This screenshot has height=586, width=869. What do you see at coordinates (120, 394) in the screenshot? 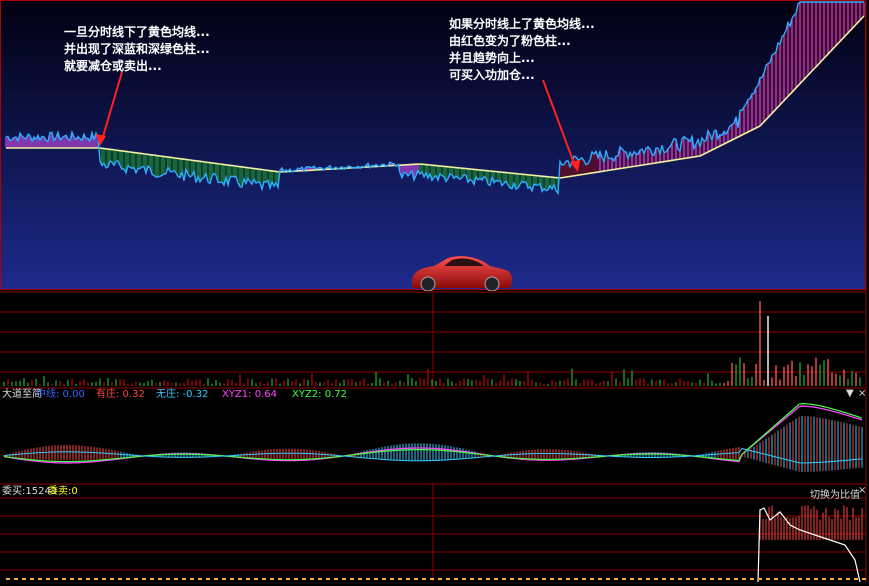
I see `indicator-field-有庄: 有庄: 0.32` at bounding box center [120, 394].